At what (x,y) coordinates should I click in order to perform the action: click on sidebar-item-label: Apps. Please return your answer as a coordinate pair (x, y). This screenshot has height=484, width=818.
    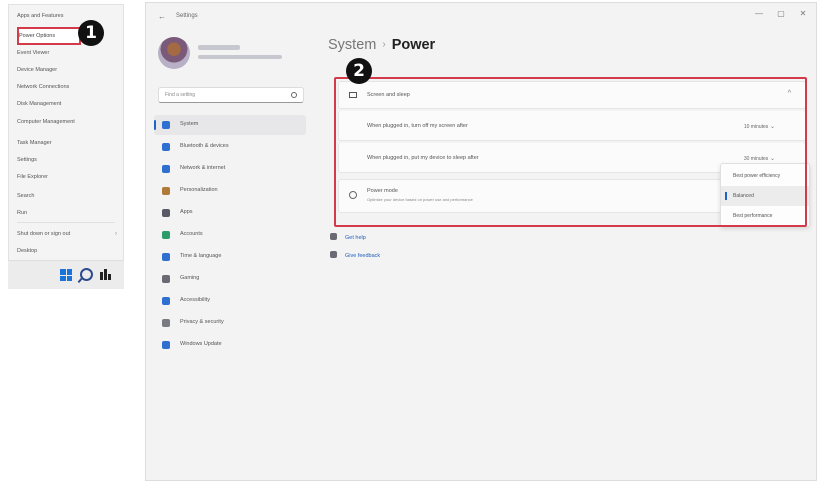
    Looking at the image, I should click on (186, 212).